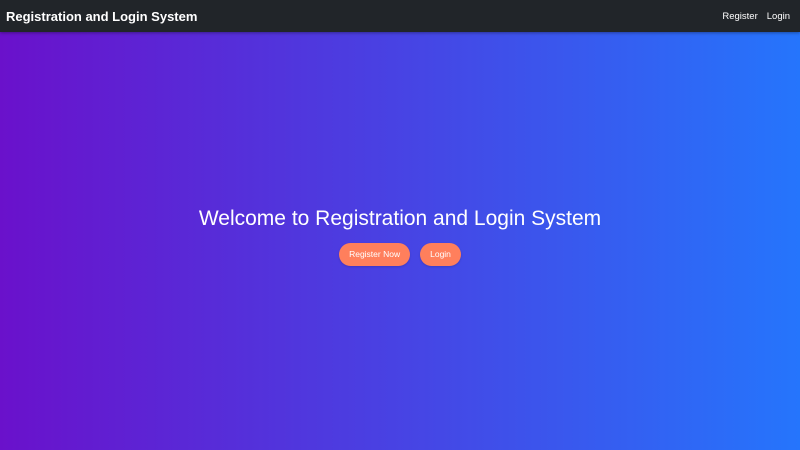 The height and width of the screenshot is (450, 800). Describe the element at coordinates (778, 16) in the screenshot. I see `nav-login-link: Login` at that location.